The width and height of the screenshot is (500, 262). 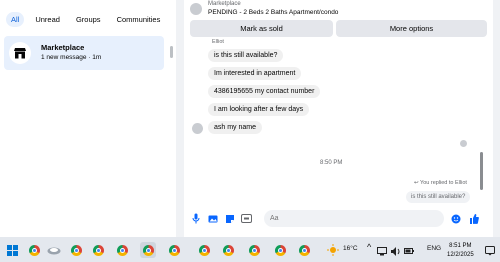 What do you see at coordinates (15, 19) in the screenshot?
I see `filter-all: All` at bounding box center [15, 19].